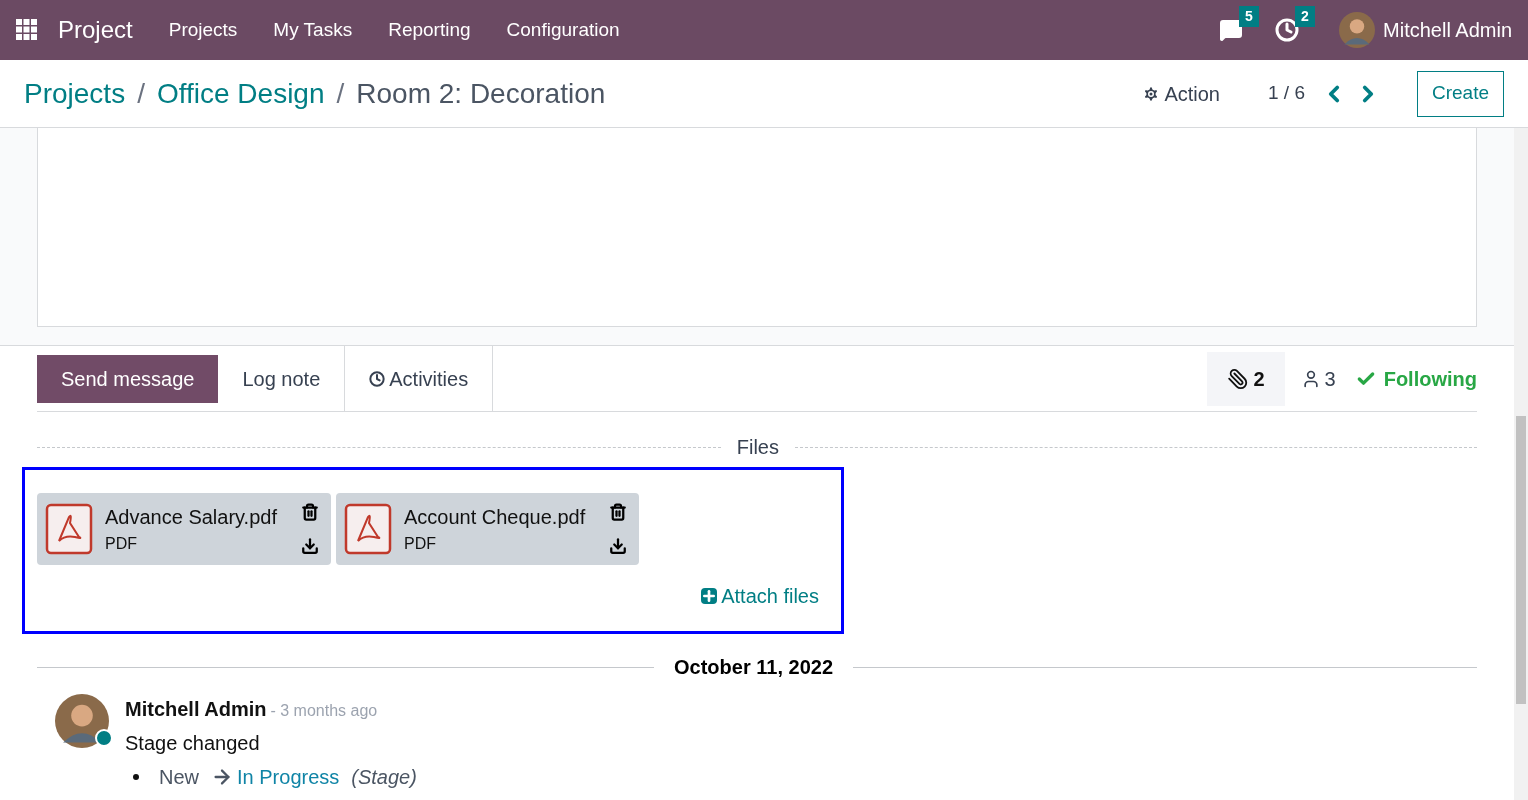 Image resolution: width=1528 pixels, height=800 pixels. What do you see at coordinates (27, 30) in the screenshot?
I see `app-grid-icon` at bounding box center [27, 30].